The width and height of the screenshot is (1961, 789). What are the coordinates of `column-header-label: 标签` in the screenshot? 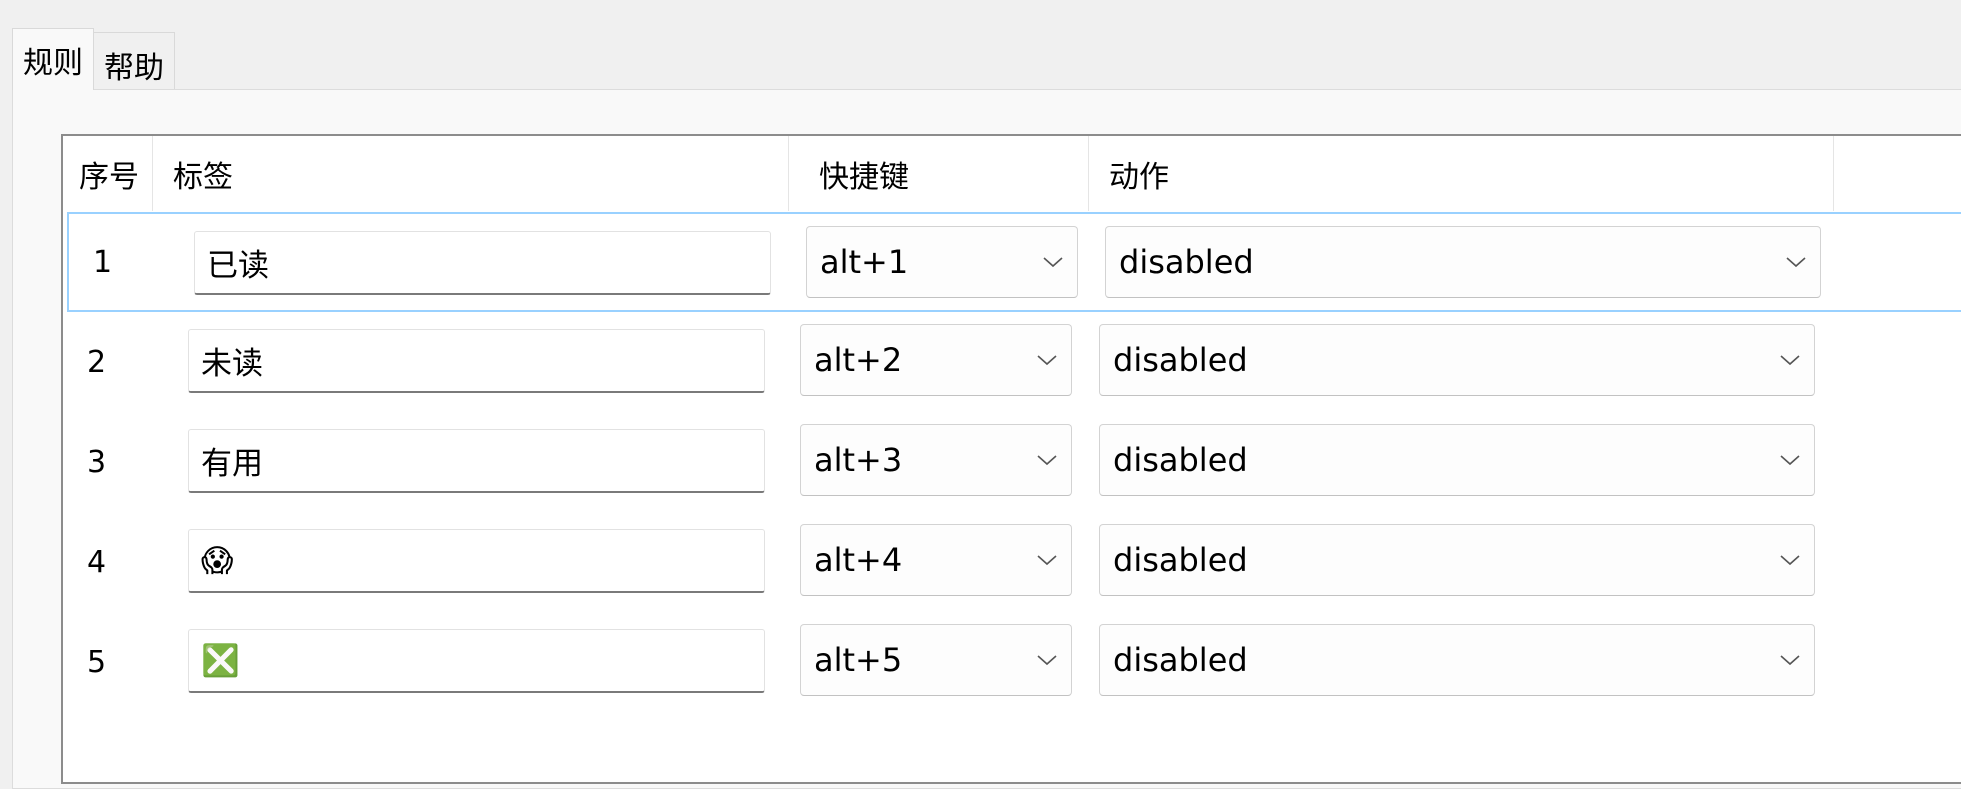 It's located at (471, 173).